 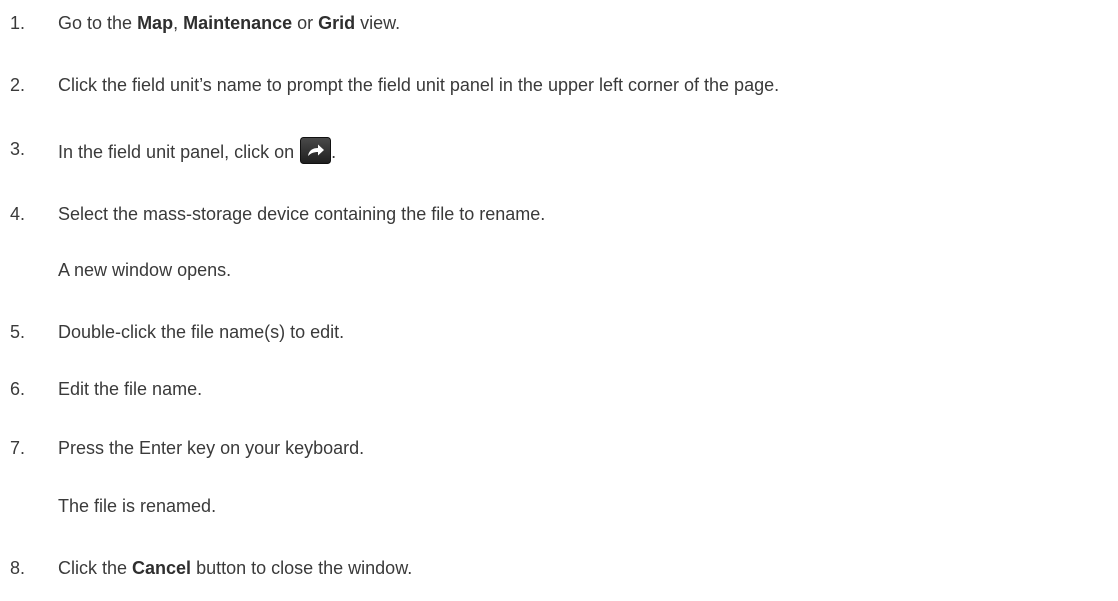 What do you see at coordinates (316, 150) in the screenshot?
I see `forward-arrow-icon` at bounding box center [316, 150].